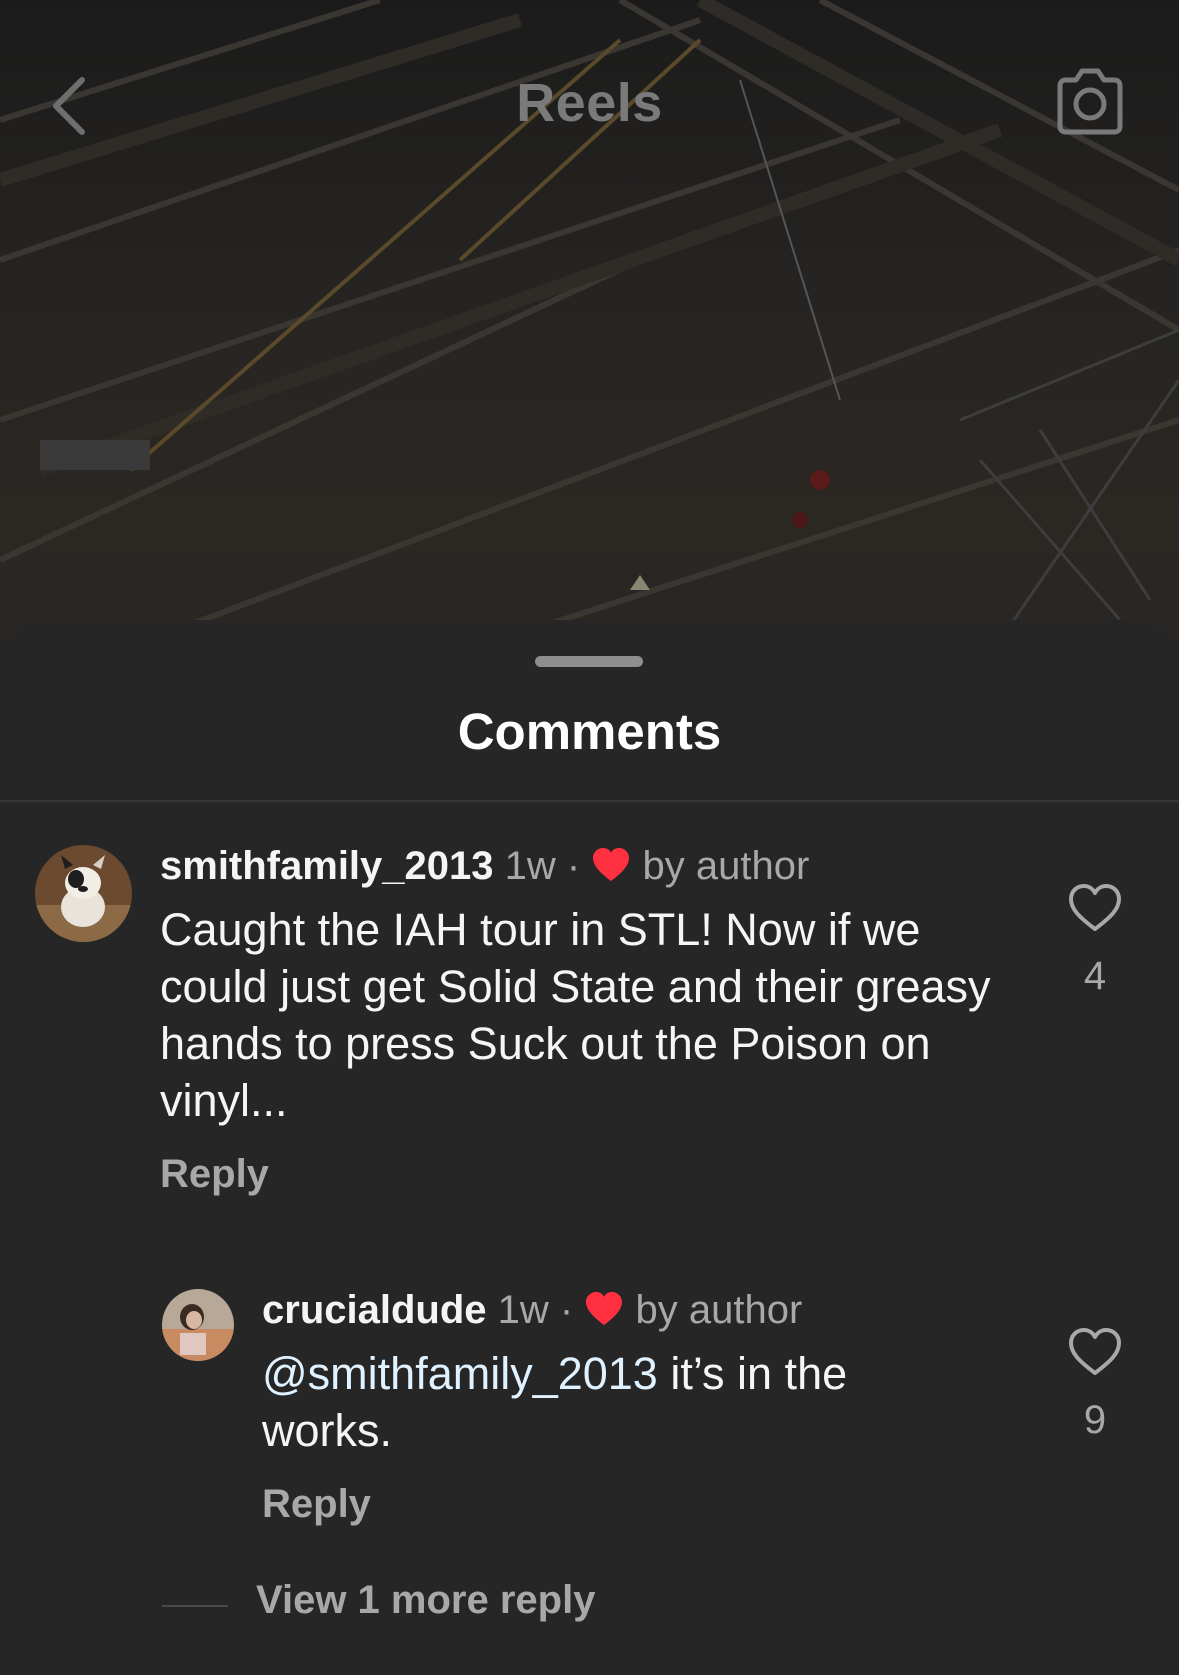 Image resolution: width=1179 pixels, height=1675 pixels. I want to click on user-avatar-image, so click(198, 1325).